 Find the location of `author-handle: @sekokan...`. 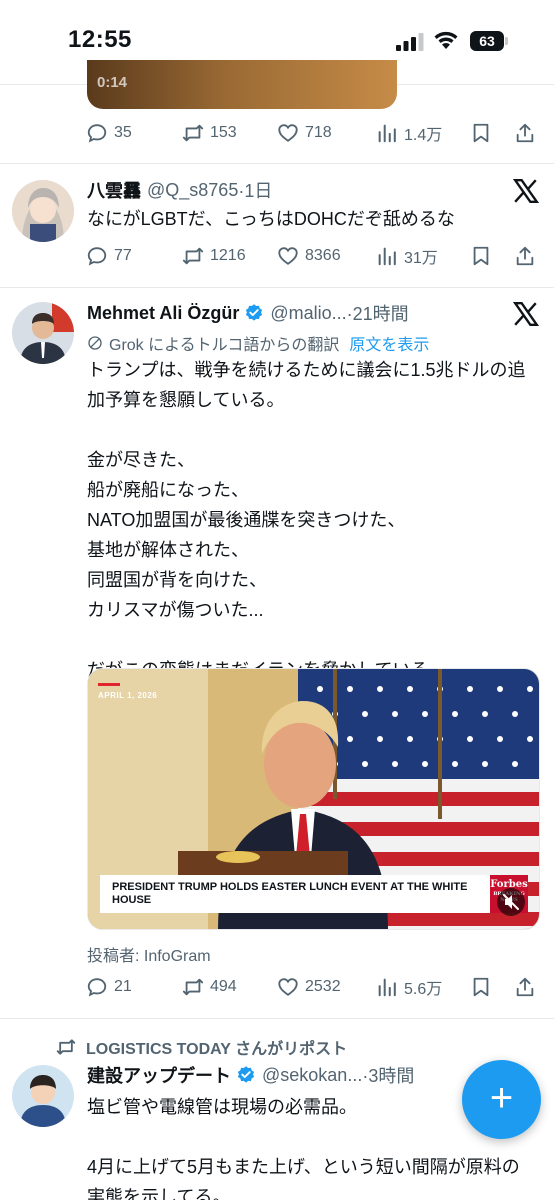

author-handle: @sekokan... is located at coordinates (312, 1075).